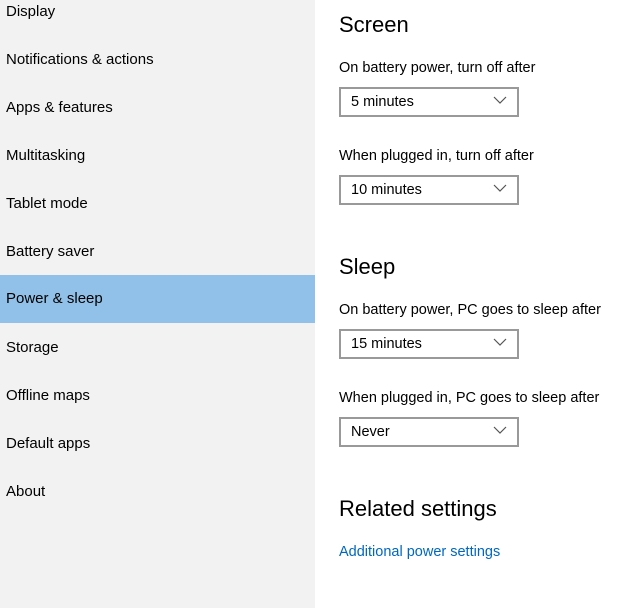 The width and height of the screenshot is (639, 608). Describe the element at coordinates (157, 396) in the screenshot. I see `sidebar-item-offline-maps: Offline maps` at that location.